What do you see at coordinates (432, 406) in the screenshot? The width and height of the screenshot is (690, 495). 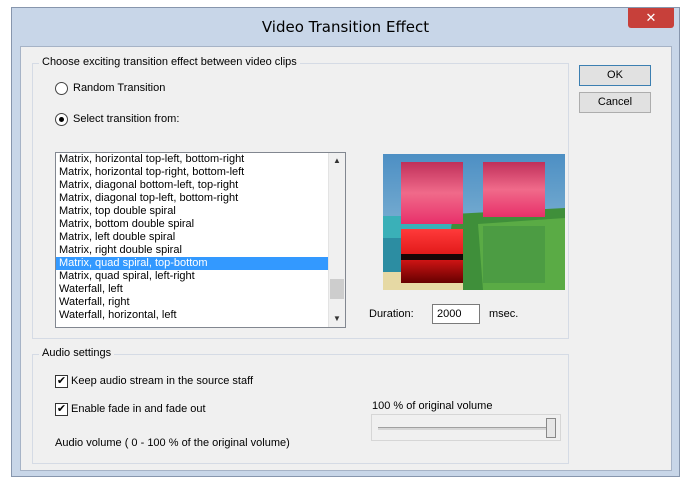 I see `volume-readout: 100 % of original volume` at bounding box center [432, 406].